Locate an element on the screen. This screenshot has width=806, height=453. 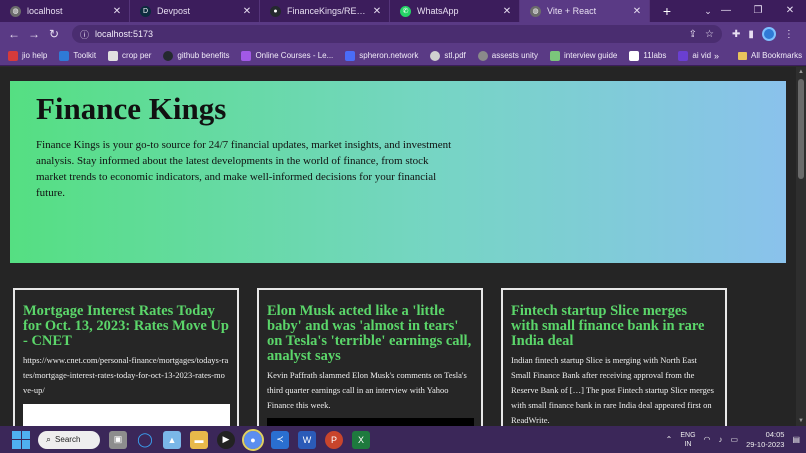
bookmark-item: crop per is located at coordinates (129, 55).